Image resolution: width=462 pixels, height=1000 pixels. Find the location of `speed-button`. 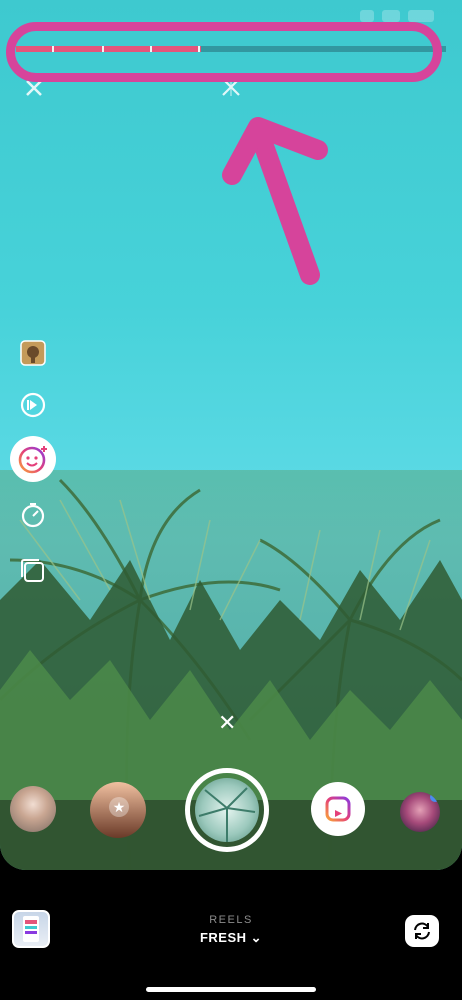

speed-button is located at coordinates (33, 405).